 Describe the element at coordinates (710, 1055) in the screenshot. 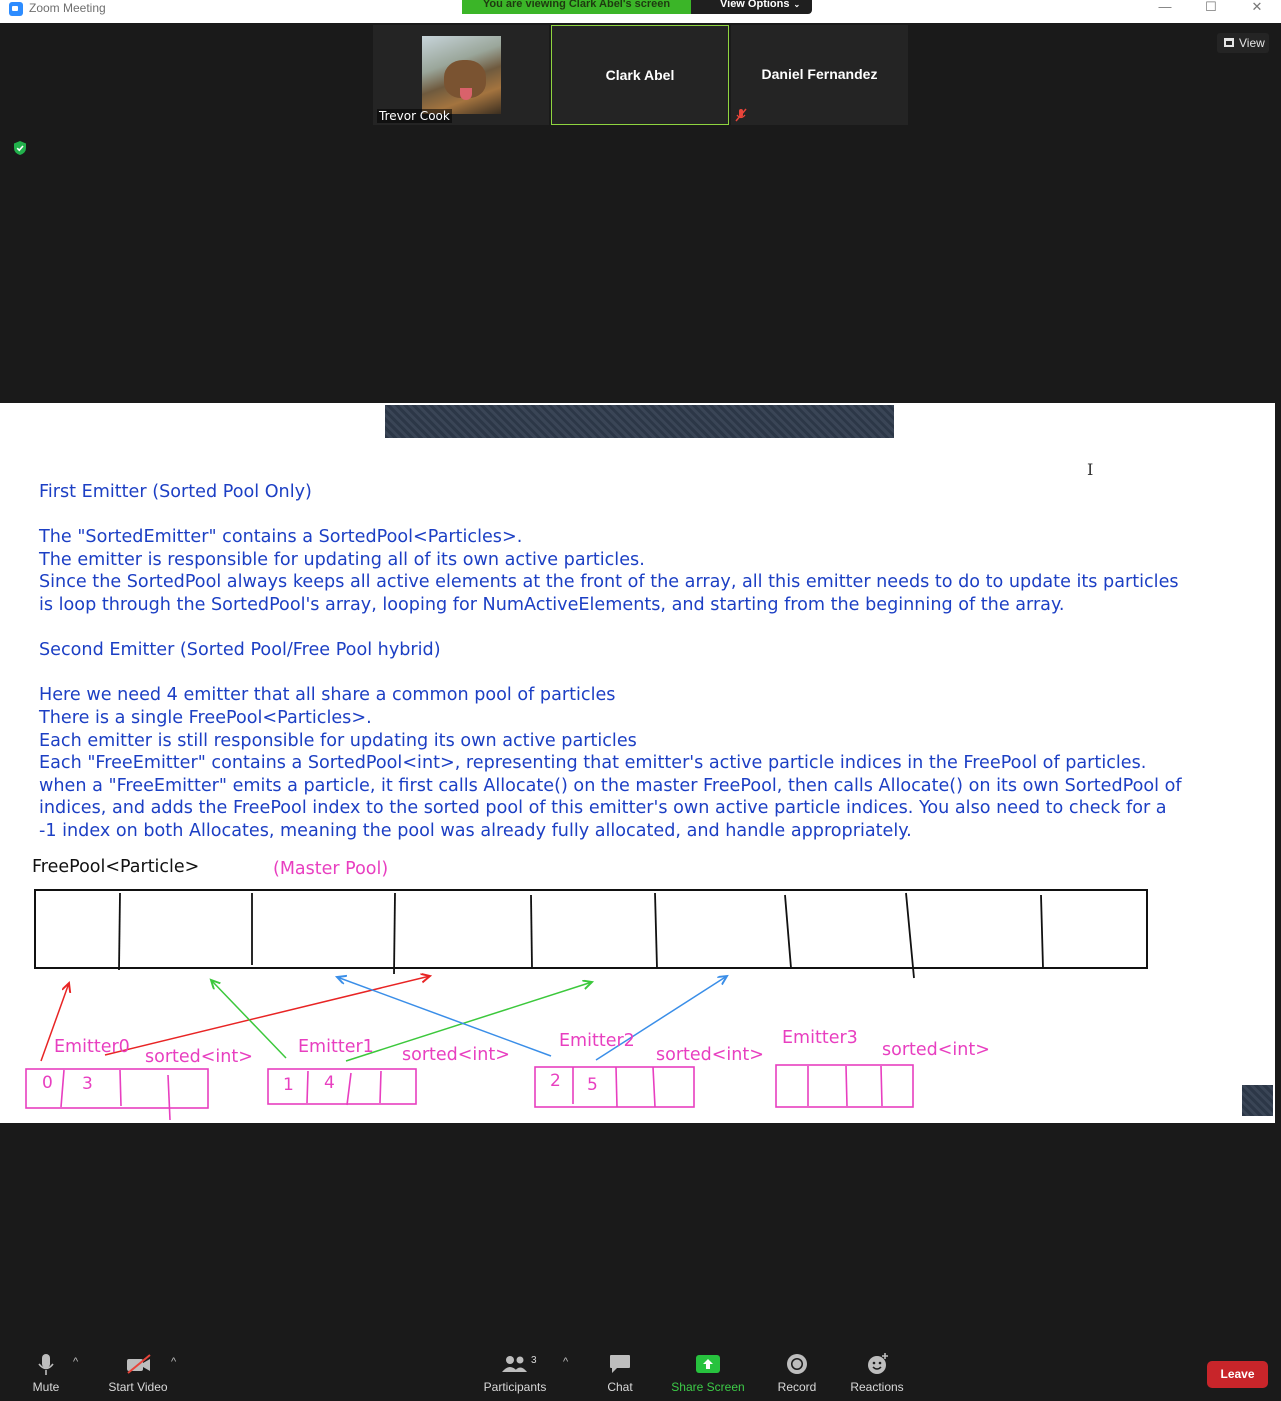

I see `emitter2-pool-label: sorted<int>` at that location.